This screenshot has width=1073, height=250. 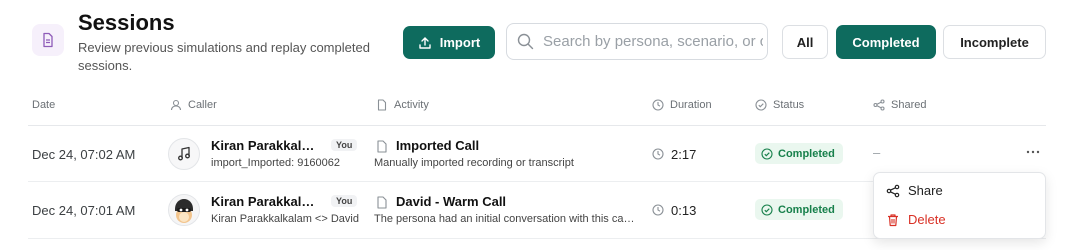 What do you see at coordinates (43, 105) in the screenshot?
I see `column-header-date: Date` at bounding box center [43, 105].